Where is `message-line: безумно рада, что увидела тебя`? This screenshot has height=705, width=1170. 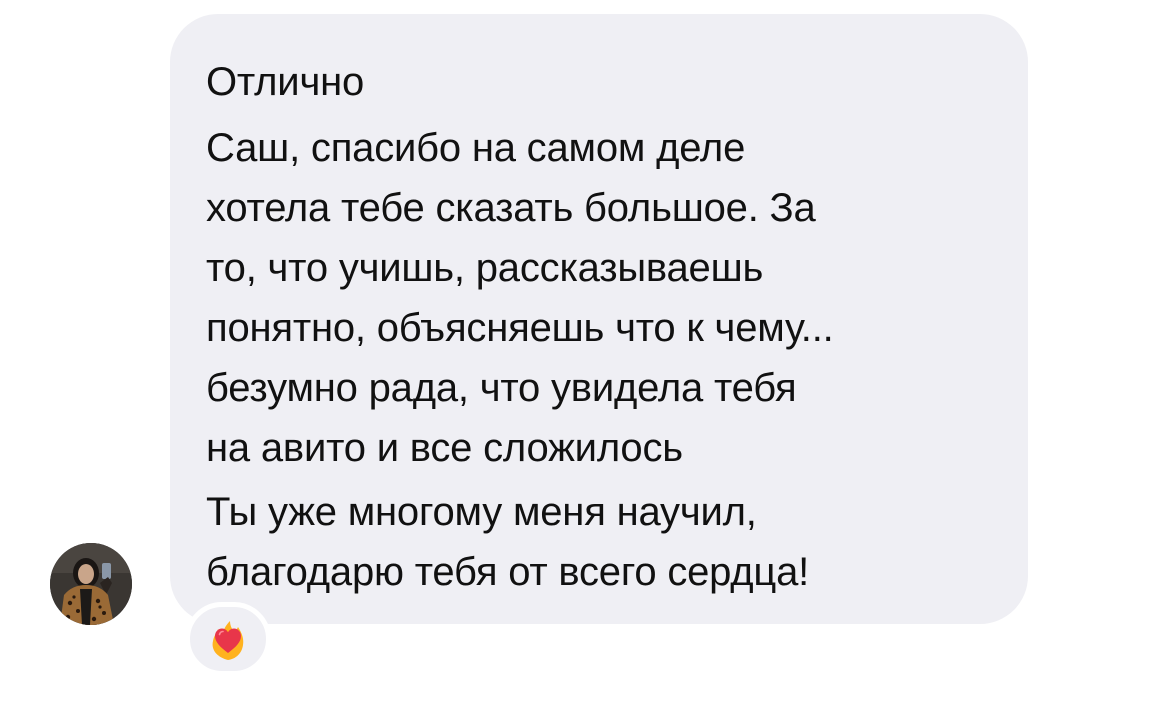
message-line: безумно рада, что увидела тебя is located at coordinates (501, 388).